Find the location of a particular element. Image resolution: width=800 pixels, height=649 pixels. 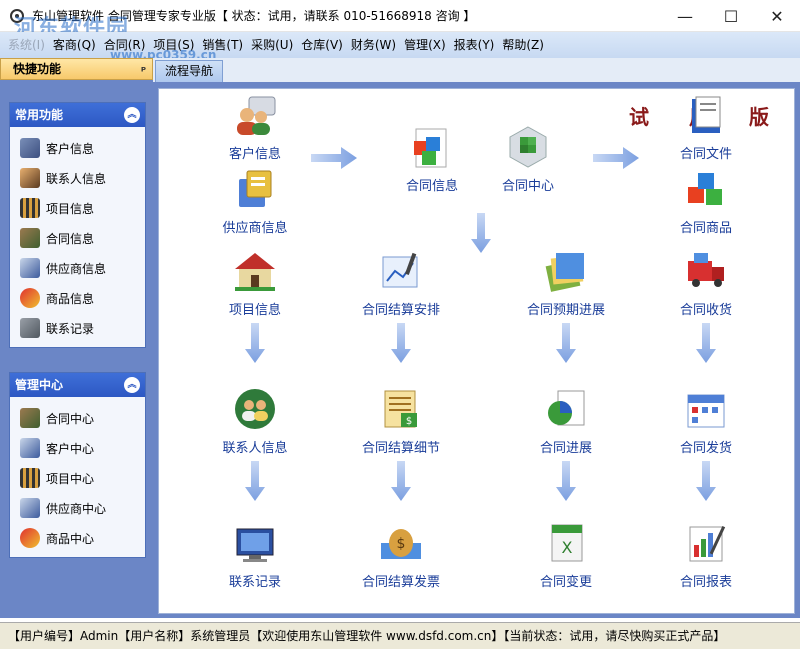

node-contract-center: 合同中心 is located at coordinates (528, 159).